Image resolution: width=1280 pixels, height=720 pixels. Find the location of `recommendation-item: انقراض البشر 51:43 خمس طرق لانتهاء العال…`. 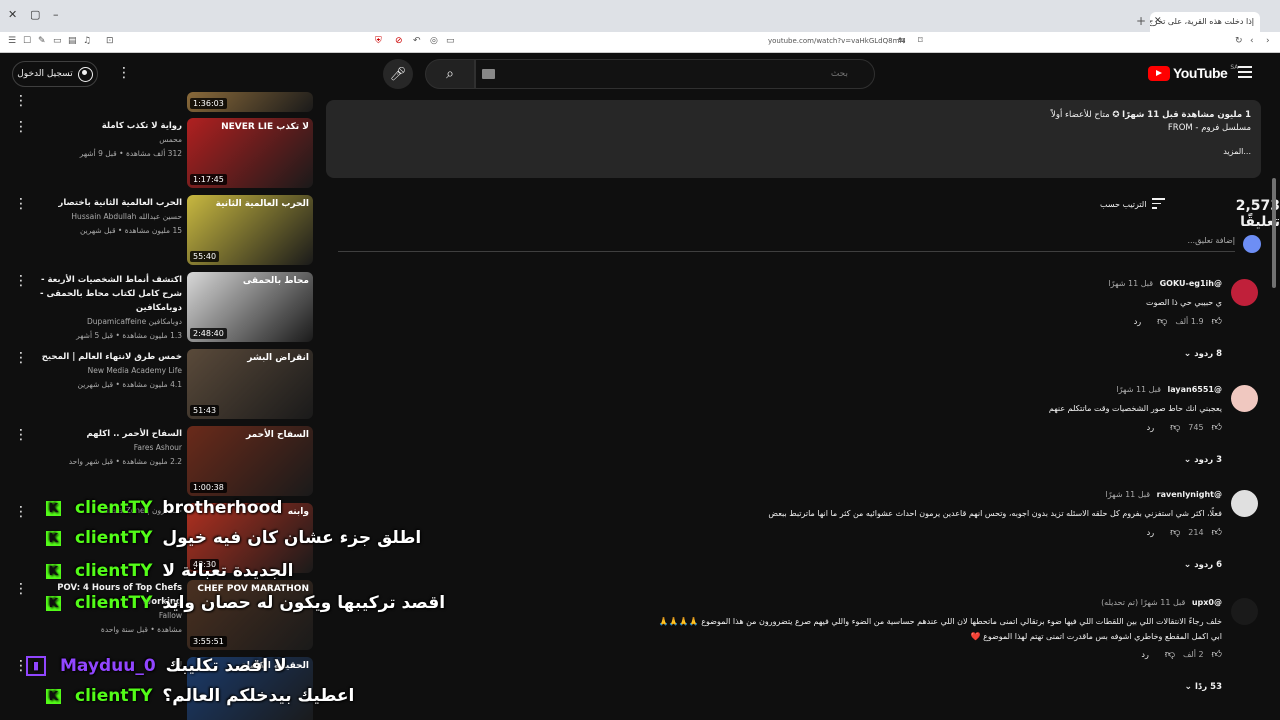

recommendation-item: انقراض البشر 51:43 خمس طرق لانتهاء العال… is located at coordinates (160, 385).